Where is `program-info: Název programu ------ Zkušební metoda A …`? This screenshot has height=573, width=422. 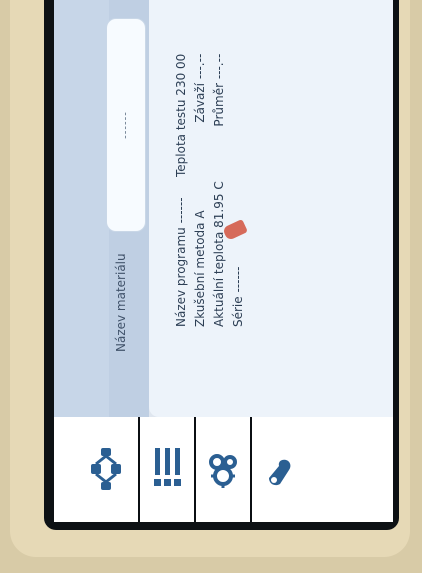 program-info: Název programu ------ Zkušební metoda A … is located at coordinates (210, 254).